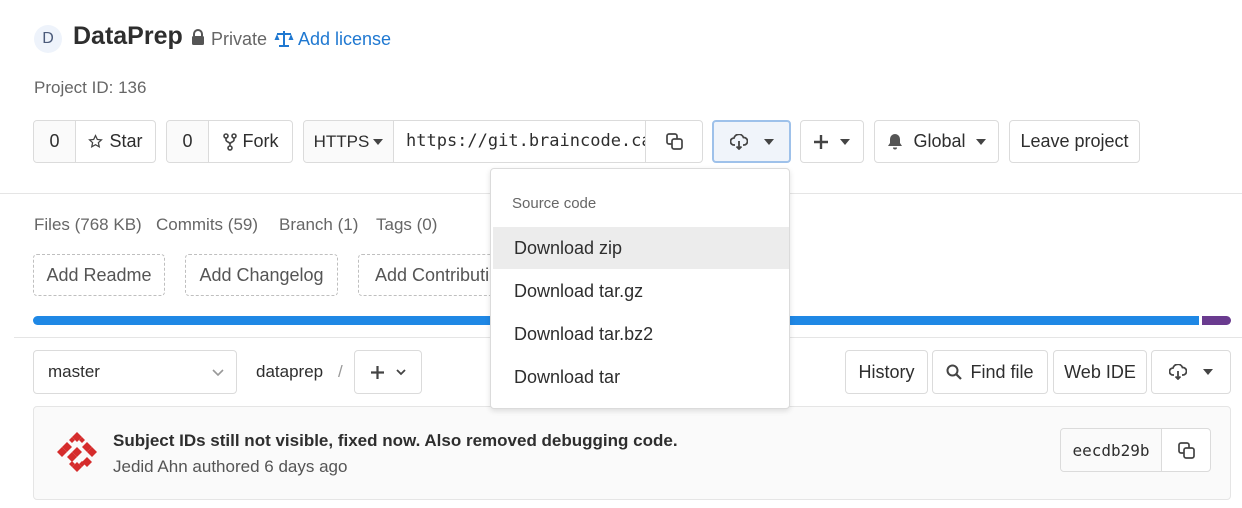 Image resolution: width=1242 pixels, height=508 pixels. I want to click on commit-meta: Jedid Ahn authored 6 days ago, so click(230, 467).